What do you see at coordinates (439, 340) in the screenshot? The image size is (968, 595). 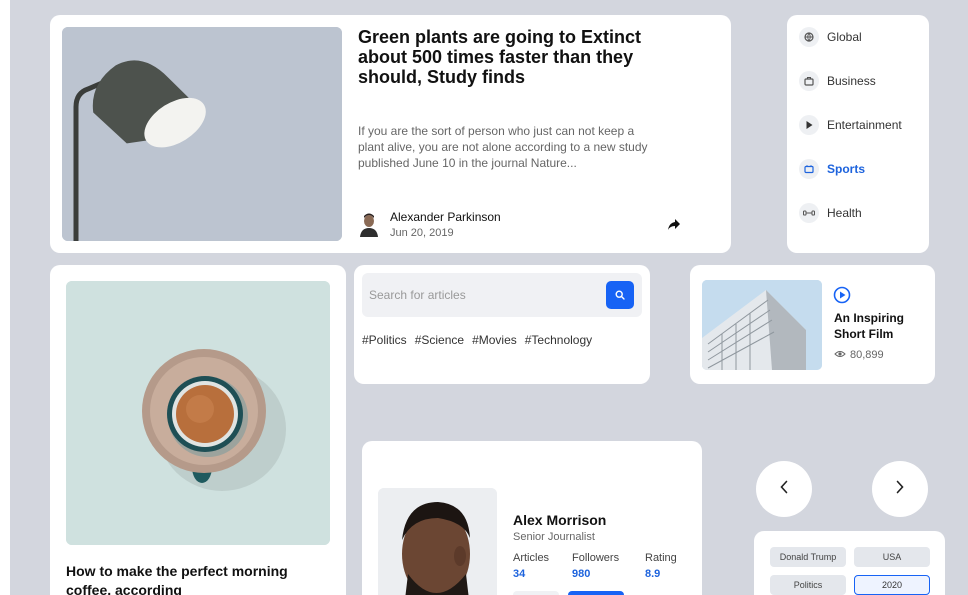 I see `tag-science: #Science` at bounding box center [439, 340].